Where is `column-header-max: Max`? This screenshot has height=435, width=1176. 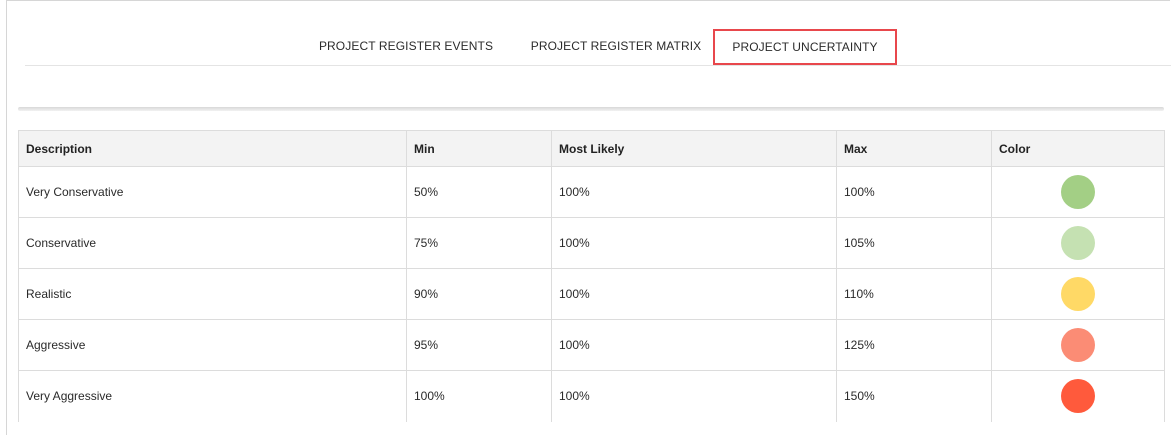
column-header-max: Max is located at coordinates (914, 148).